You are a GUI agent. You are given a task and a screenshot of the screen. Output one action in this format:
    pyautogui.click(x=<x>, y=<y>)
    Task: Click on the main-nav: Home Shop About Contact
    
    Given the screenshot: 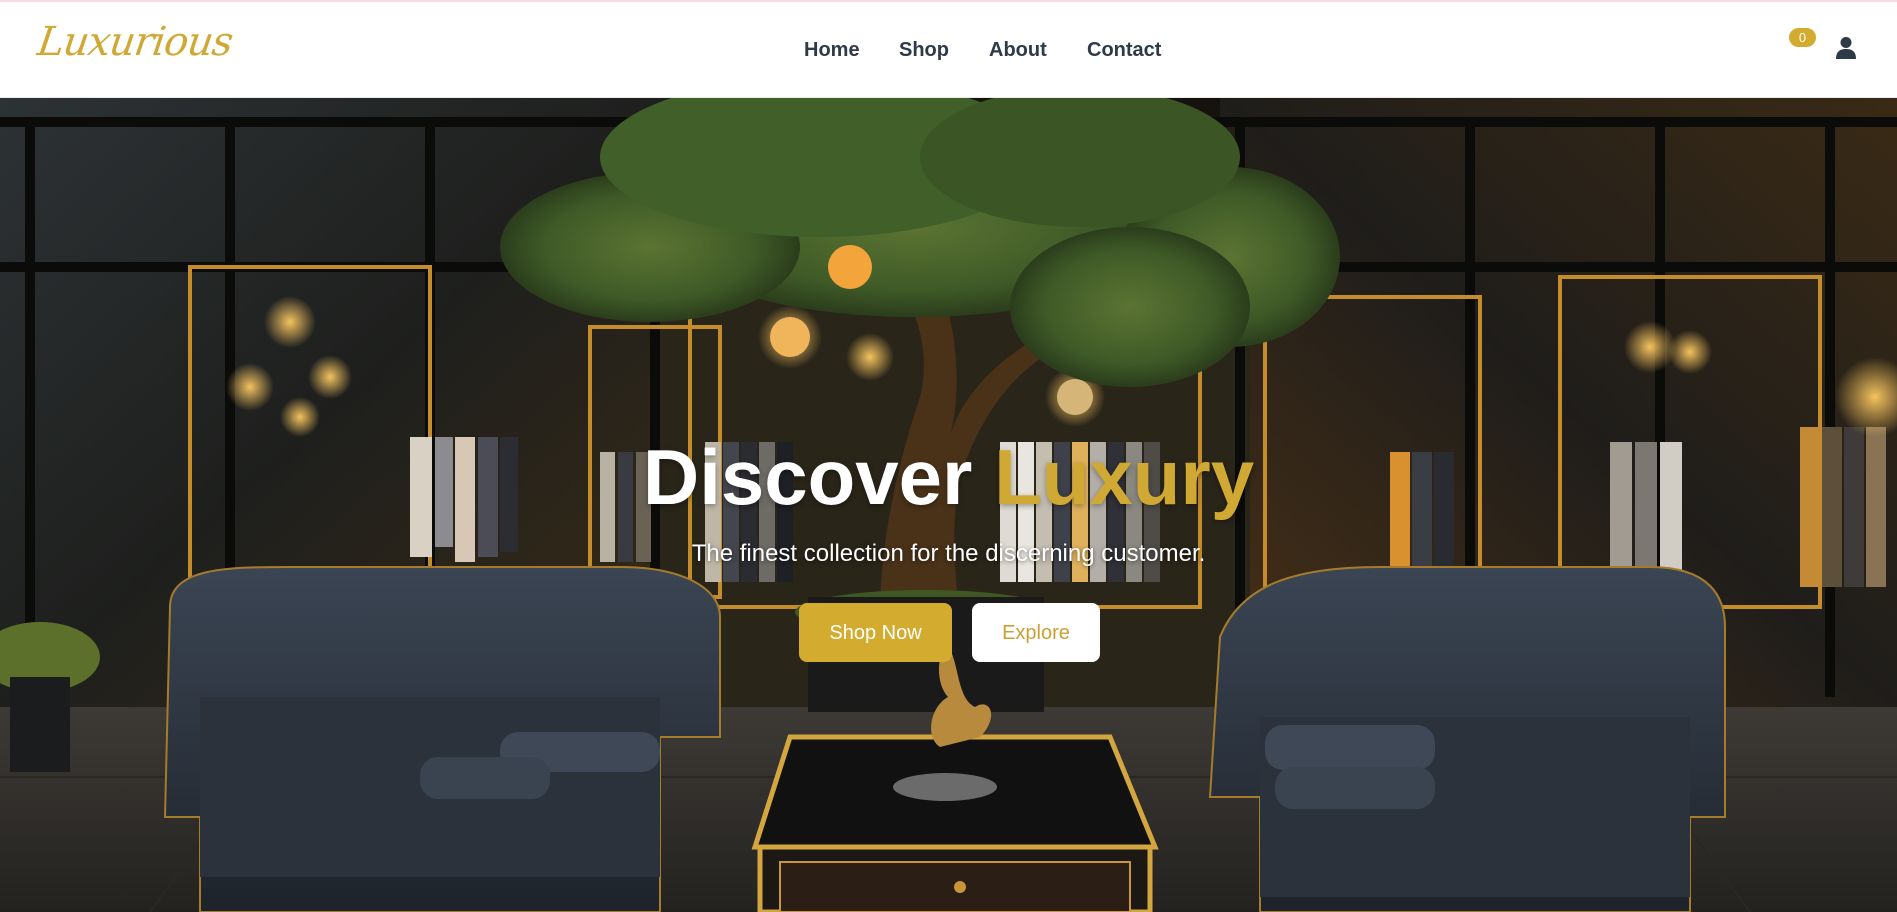 What is the action you would take?
    pyautogui.click(x=990, y=50)
    